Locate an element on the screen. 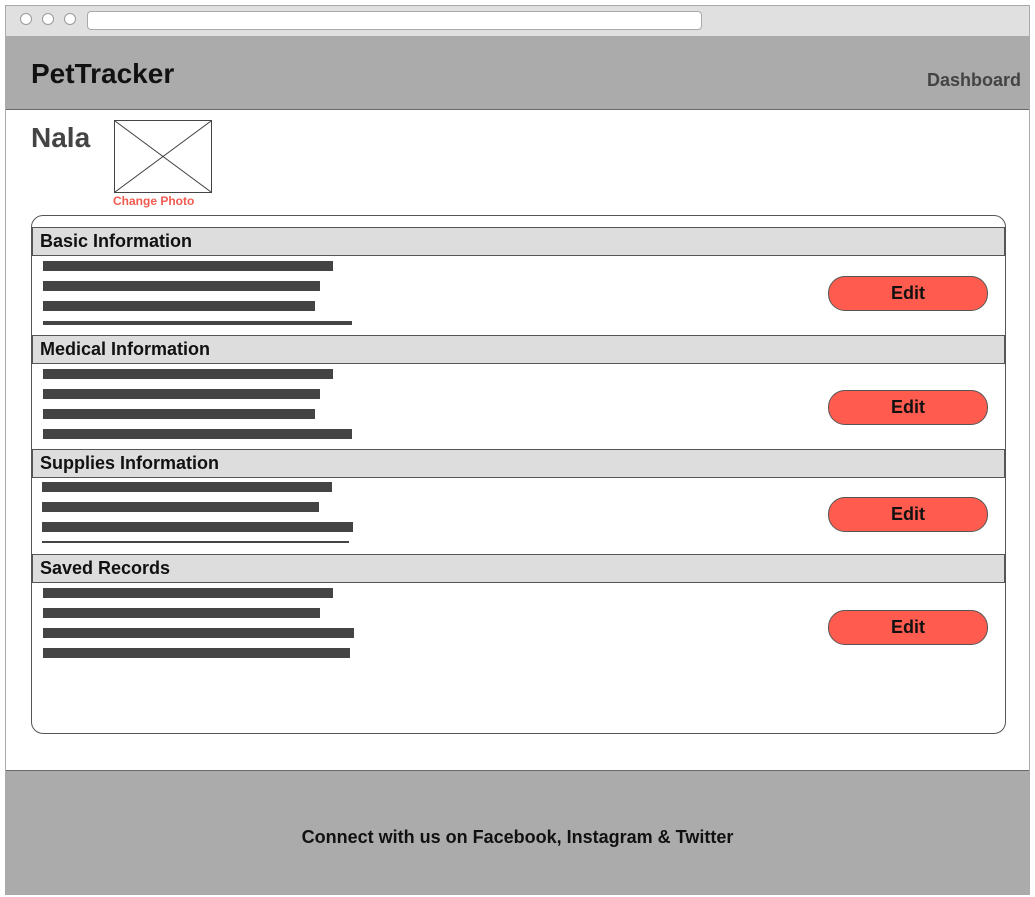 Image resolution: width=1035 pixels, height=897 pixels. image-placeholder-icon is located at coordinates (163, 156).